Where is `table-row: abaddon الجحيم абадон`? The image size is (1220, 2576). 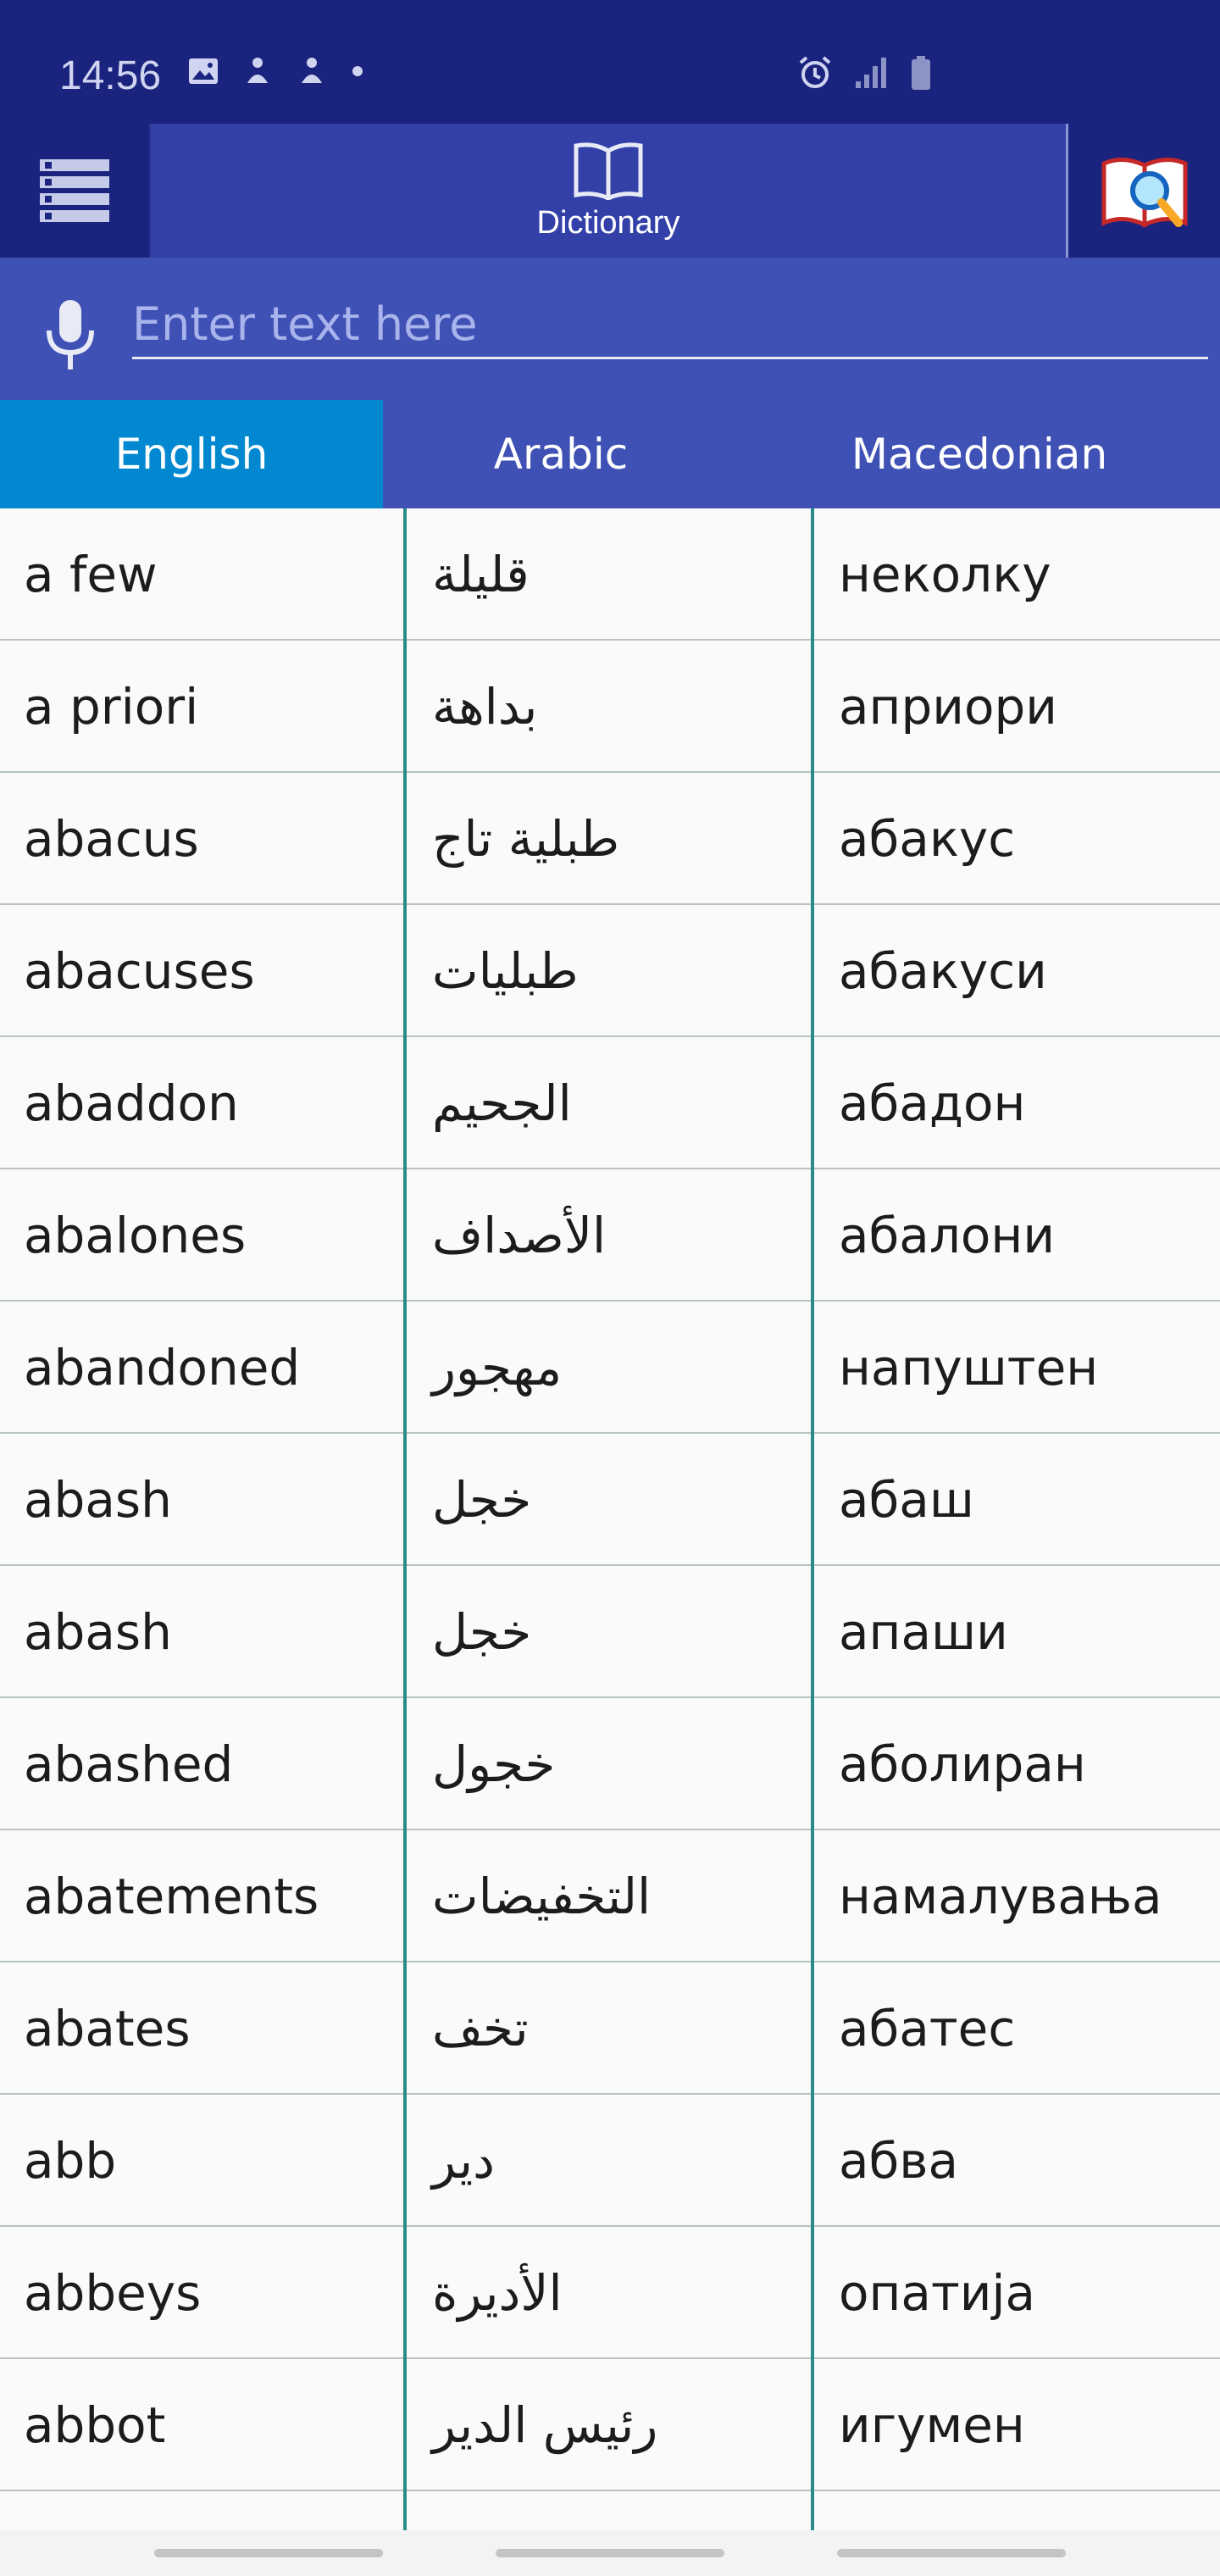
table-row: abaddon الجحيم абадон is located at coordinates (610, 1103).